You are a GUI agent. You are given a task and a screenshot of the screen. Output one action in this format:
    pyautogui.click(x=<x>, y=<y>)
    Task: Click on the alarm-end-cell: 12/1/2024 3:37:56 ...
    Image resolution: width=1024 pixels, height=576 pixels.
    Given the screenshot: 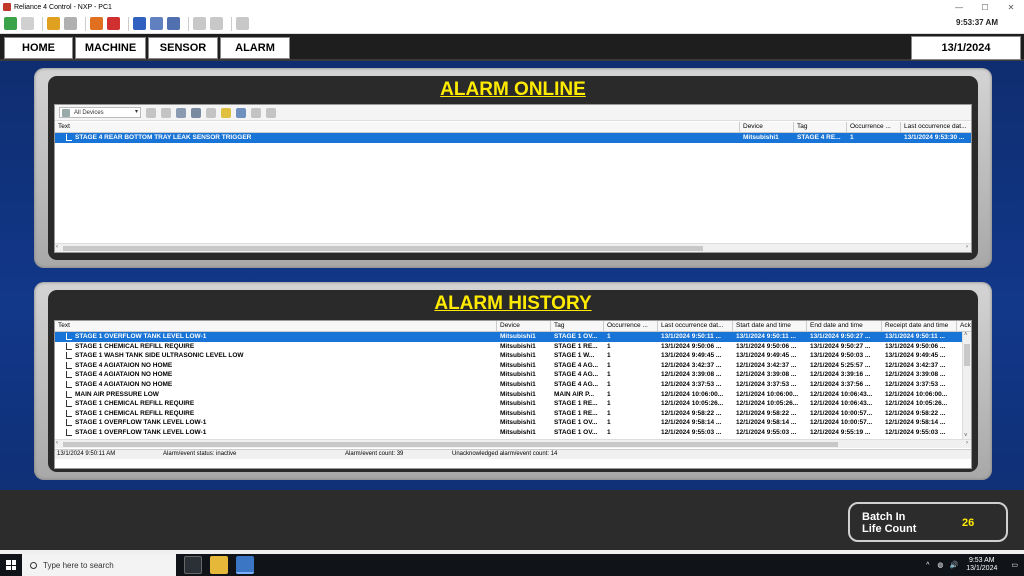 What is the action you would take?
    pyautogui.click(x=840, y=384)
    